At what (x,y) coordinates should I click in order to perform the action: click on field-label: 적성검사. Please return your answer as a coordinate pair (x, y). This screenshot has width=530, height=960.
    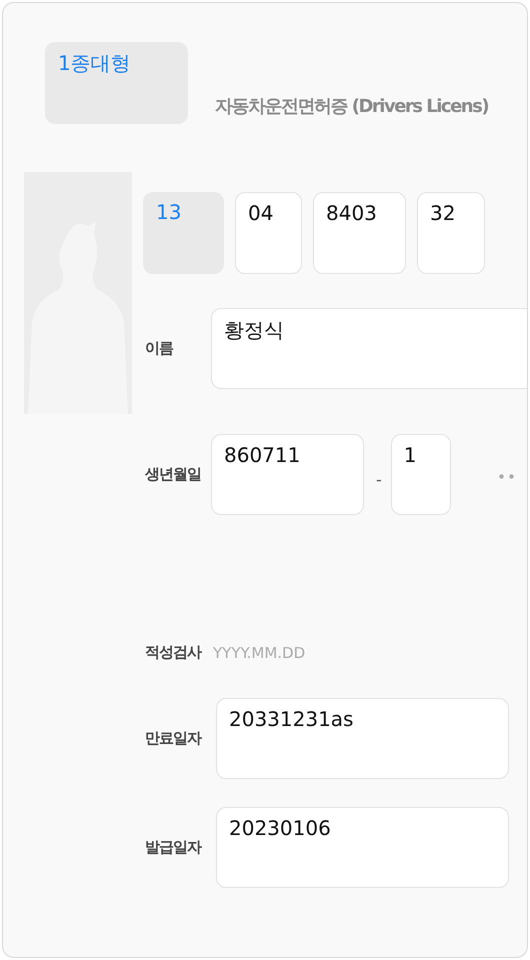
    Looking at the image, I should click on (173, 652).